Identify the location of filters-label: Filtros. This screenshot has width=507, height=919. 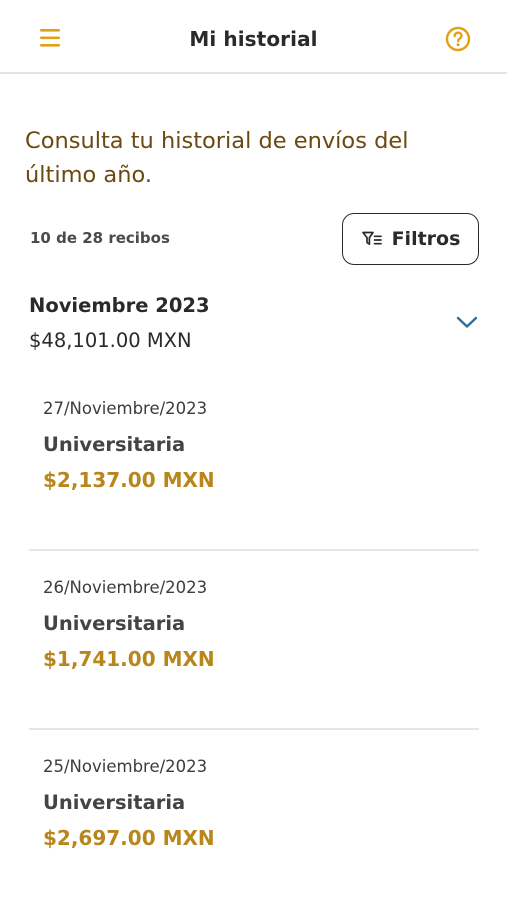
(426, 239).